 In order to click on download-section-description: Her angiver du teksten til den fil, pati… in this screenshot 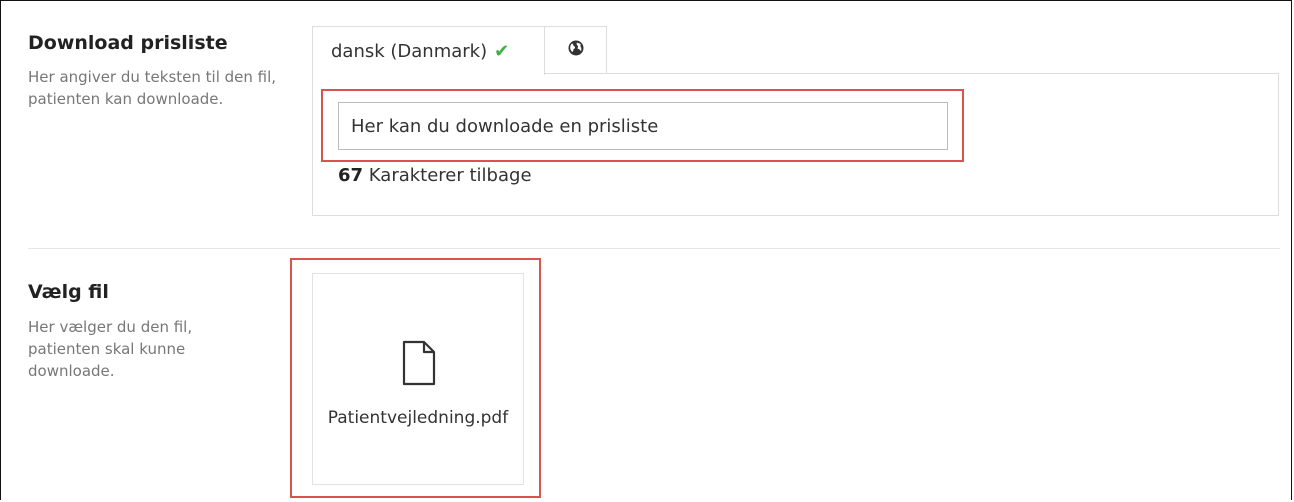, I will do `click(152, 88)`.